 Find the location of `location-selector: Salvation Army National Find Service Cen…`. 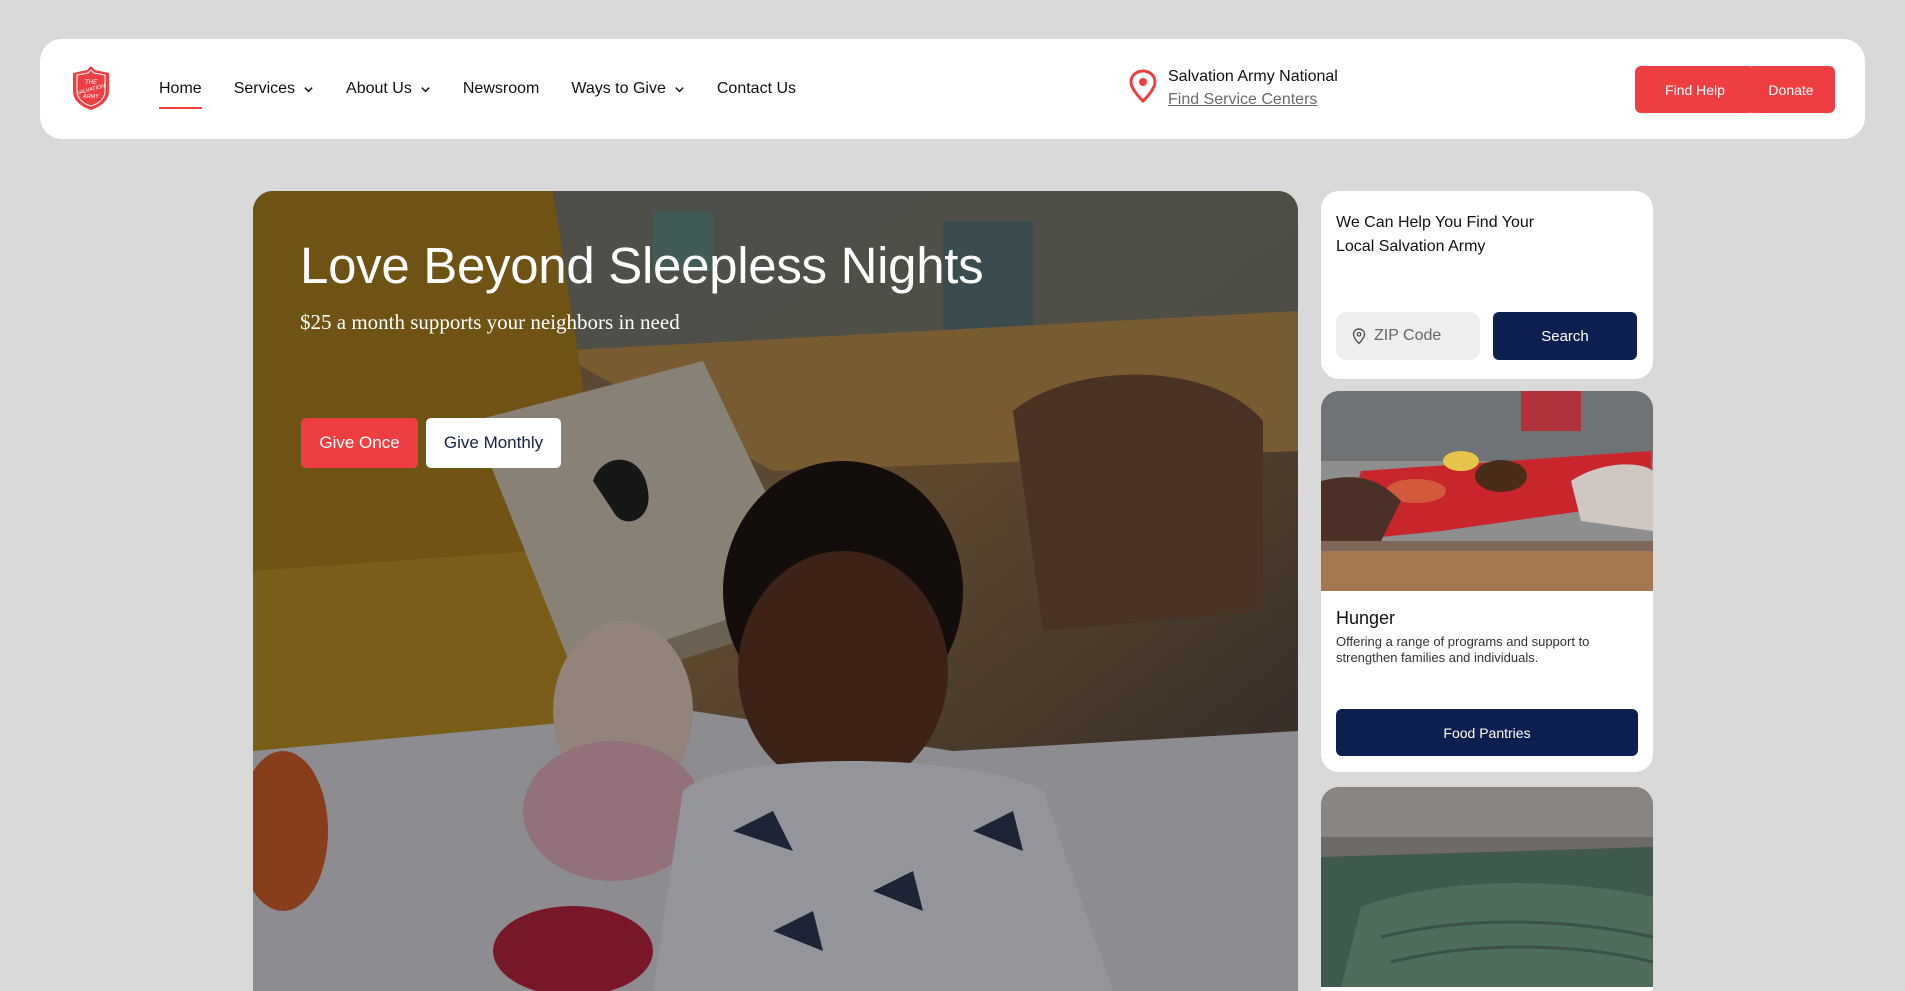

location-selector: Salvation Army National Find Service Cen… is located at coordinates (1233, 89).